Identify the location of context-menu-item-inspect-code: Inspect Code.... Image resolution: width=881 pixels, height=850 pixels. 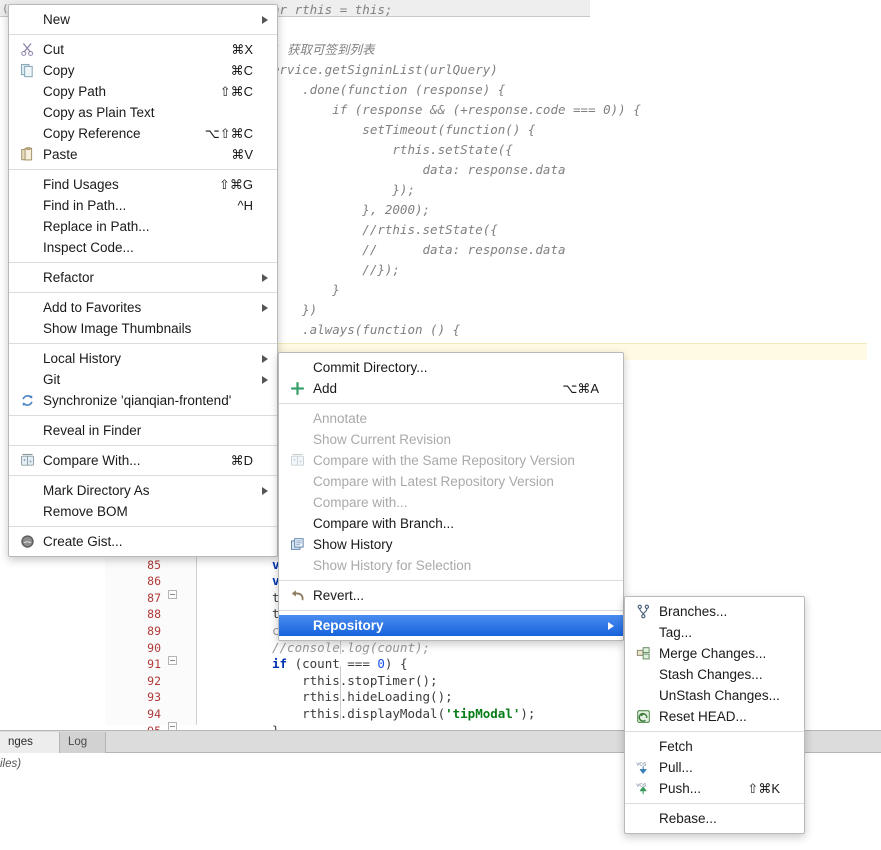
(143, 247).